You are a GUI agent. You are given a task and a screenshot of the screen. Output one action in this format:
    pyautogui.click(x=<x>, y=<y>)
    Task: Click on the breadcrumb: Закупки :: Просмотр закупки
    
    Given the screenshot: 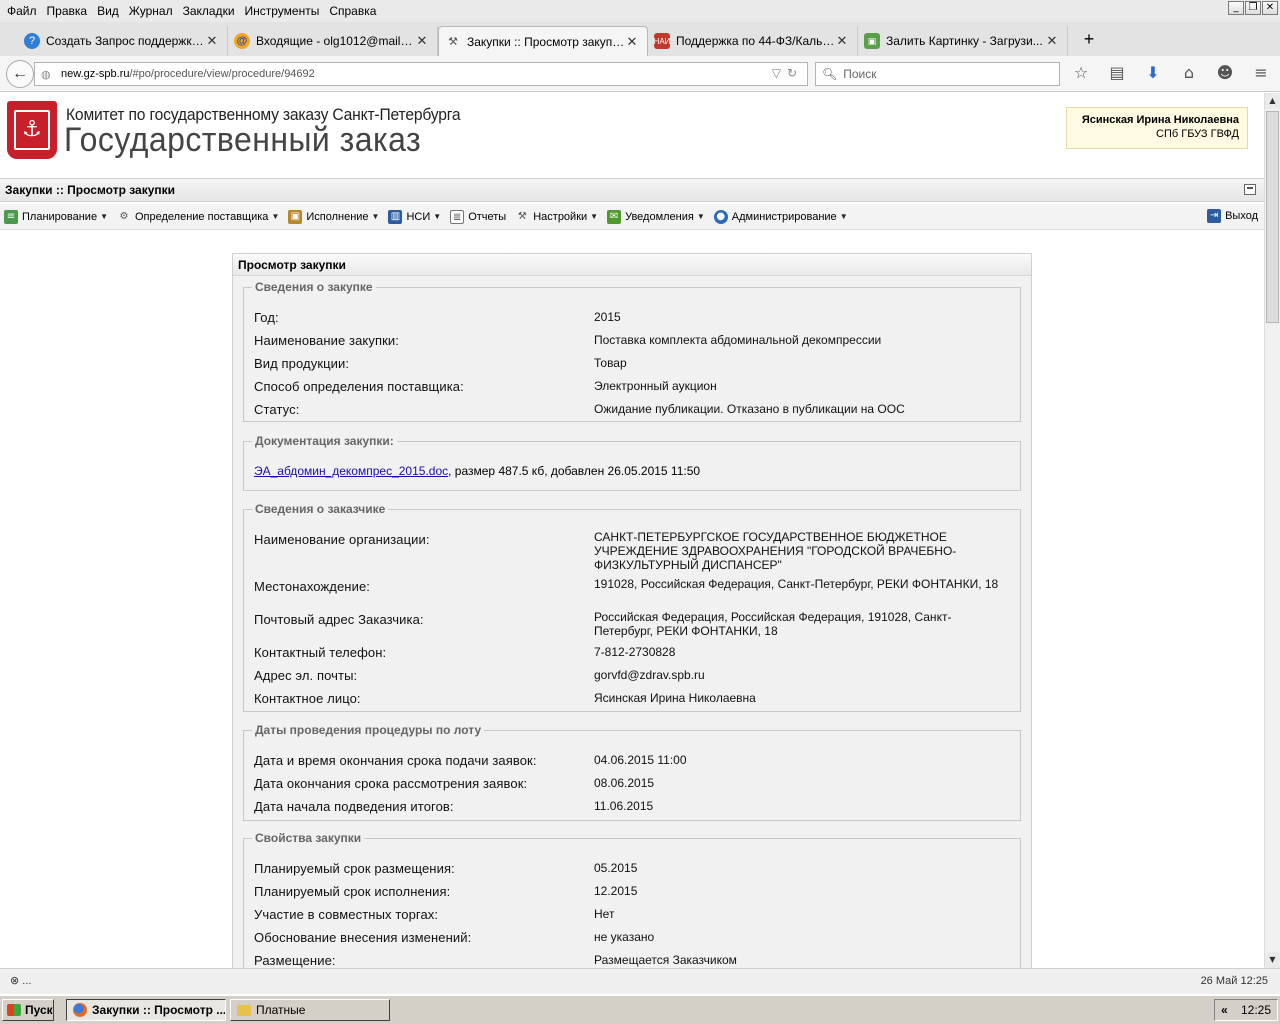 What is the action you would take?
    pyautogui.click(x=632, y=190)
    